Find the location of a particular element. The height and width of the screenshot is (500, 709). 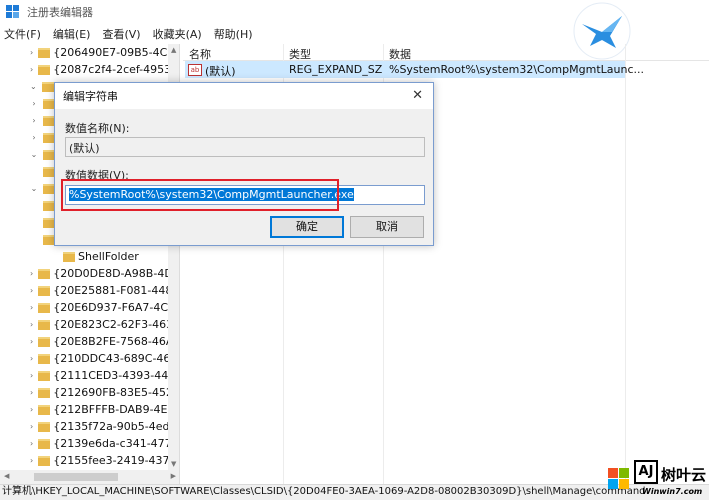

scroll-up-icon: ▲ is located at coordinates (173, 50).